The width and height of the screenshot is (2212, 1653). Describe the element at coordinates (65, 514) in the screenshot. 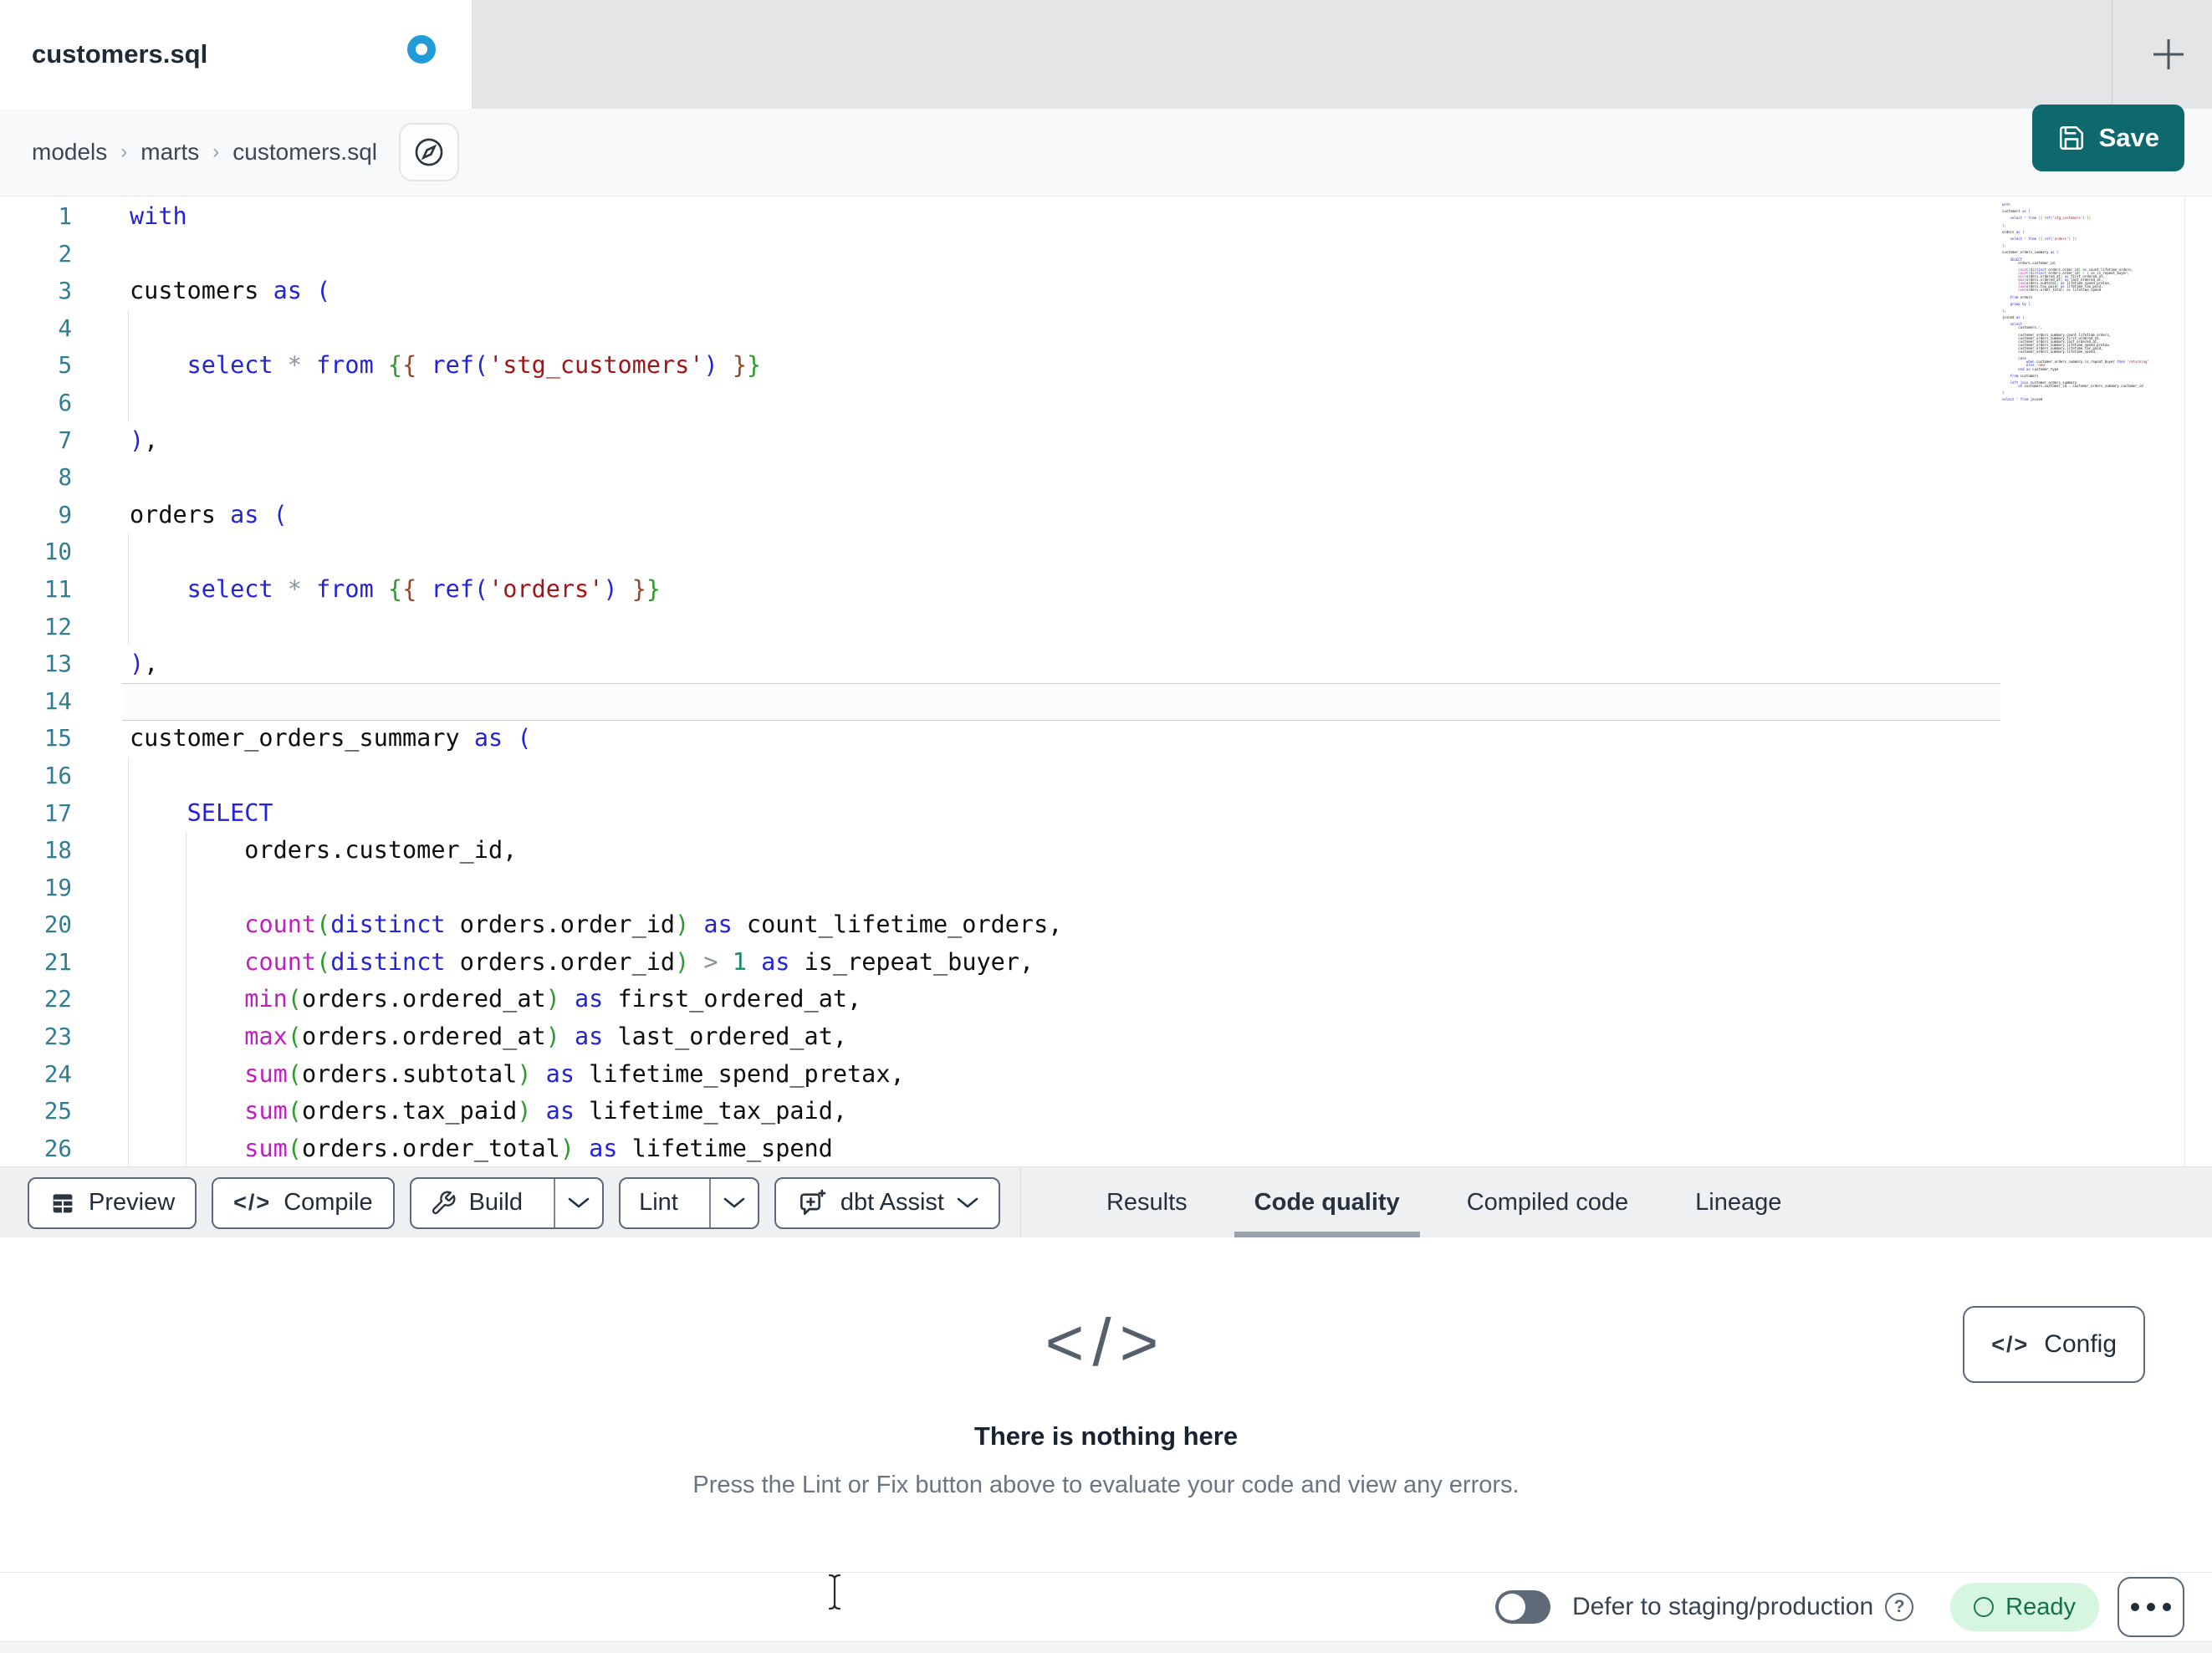

I see `line-number: 9` at that location.